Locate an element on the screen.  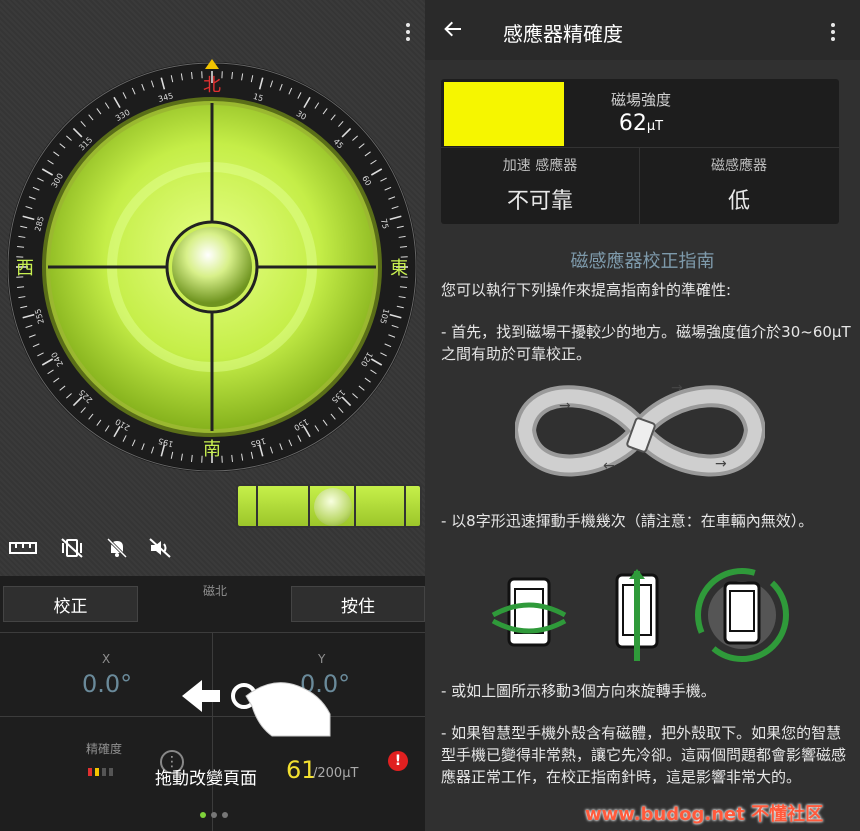
vibration-off-icon is located at coordinates (72, 548).